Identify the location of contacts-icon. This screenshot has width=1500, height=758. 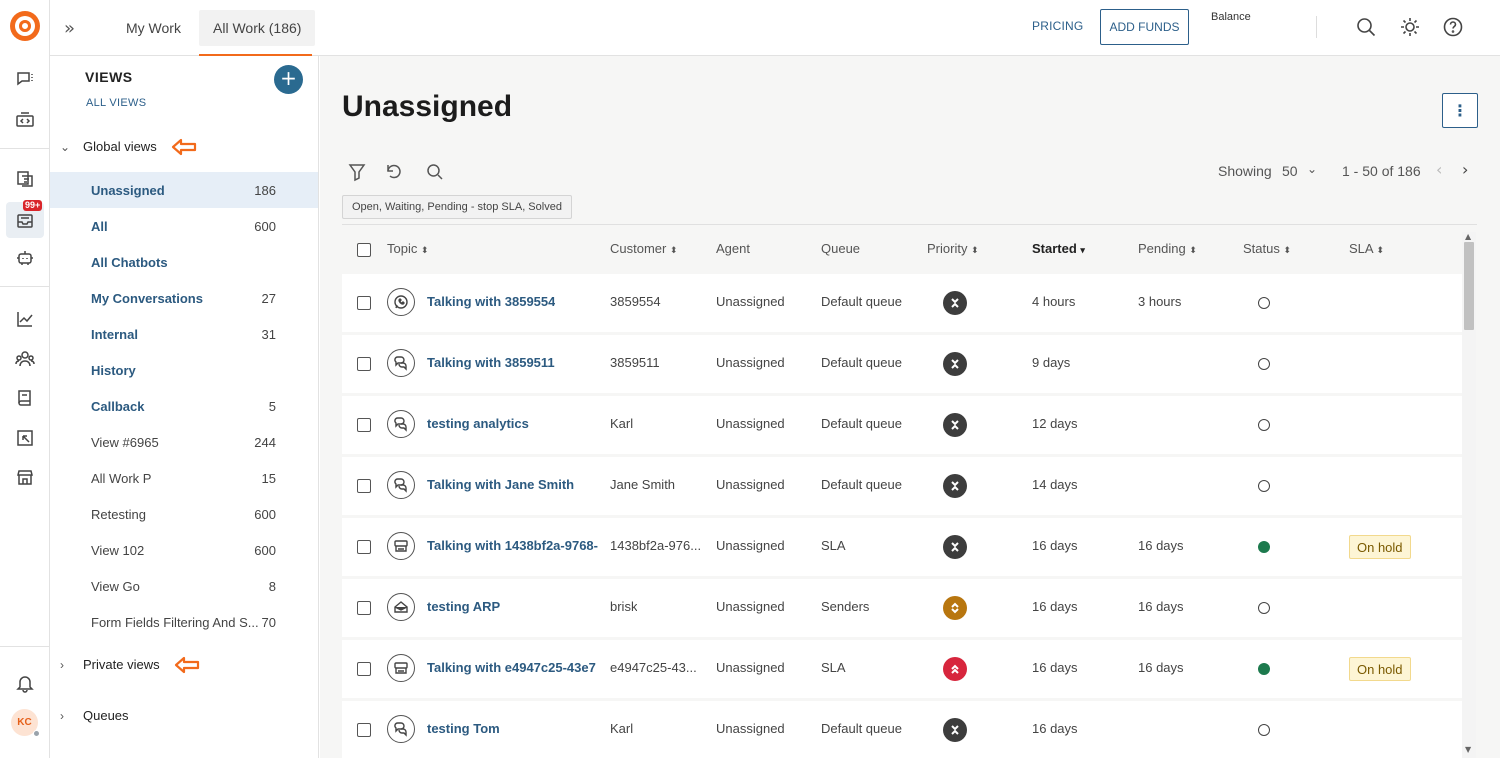
(25, 359).